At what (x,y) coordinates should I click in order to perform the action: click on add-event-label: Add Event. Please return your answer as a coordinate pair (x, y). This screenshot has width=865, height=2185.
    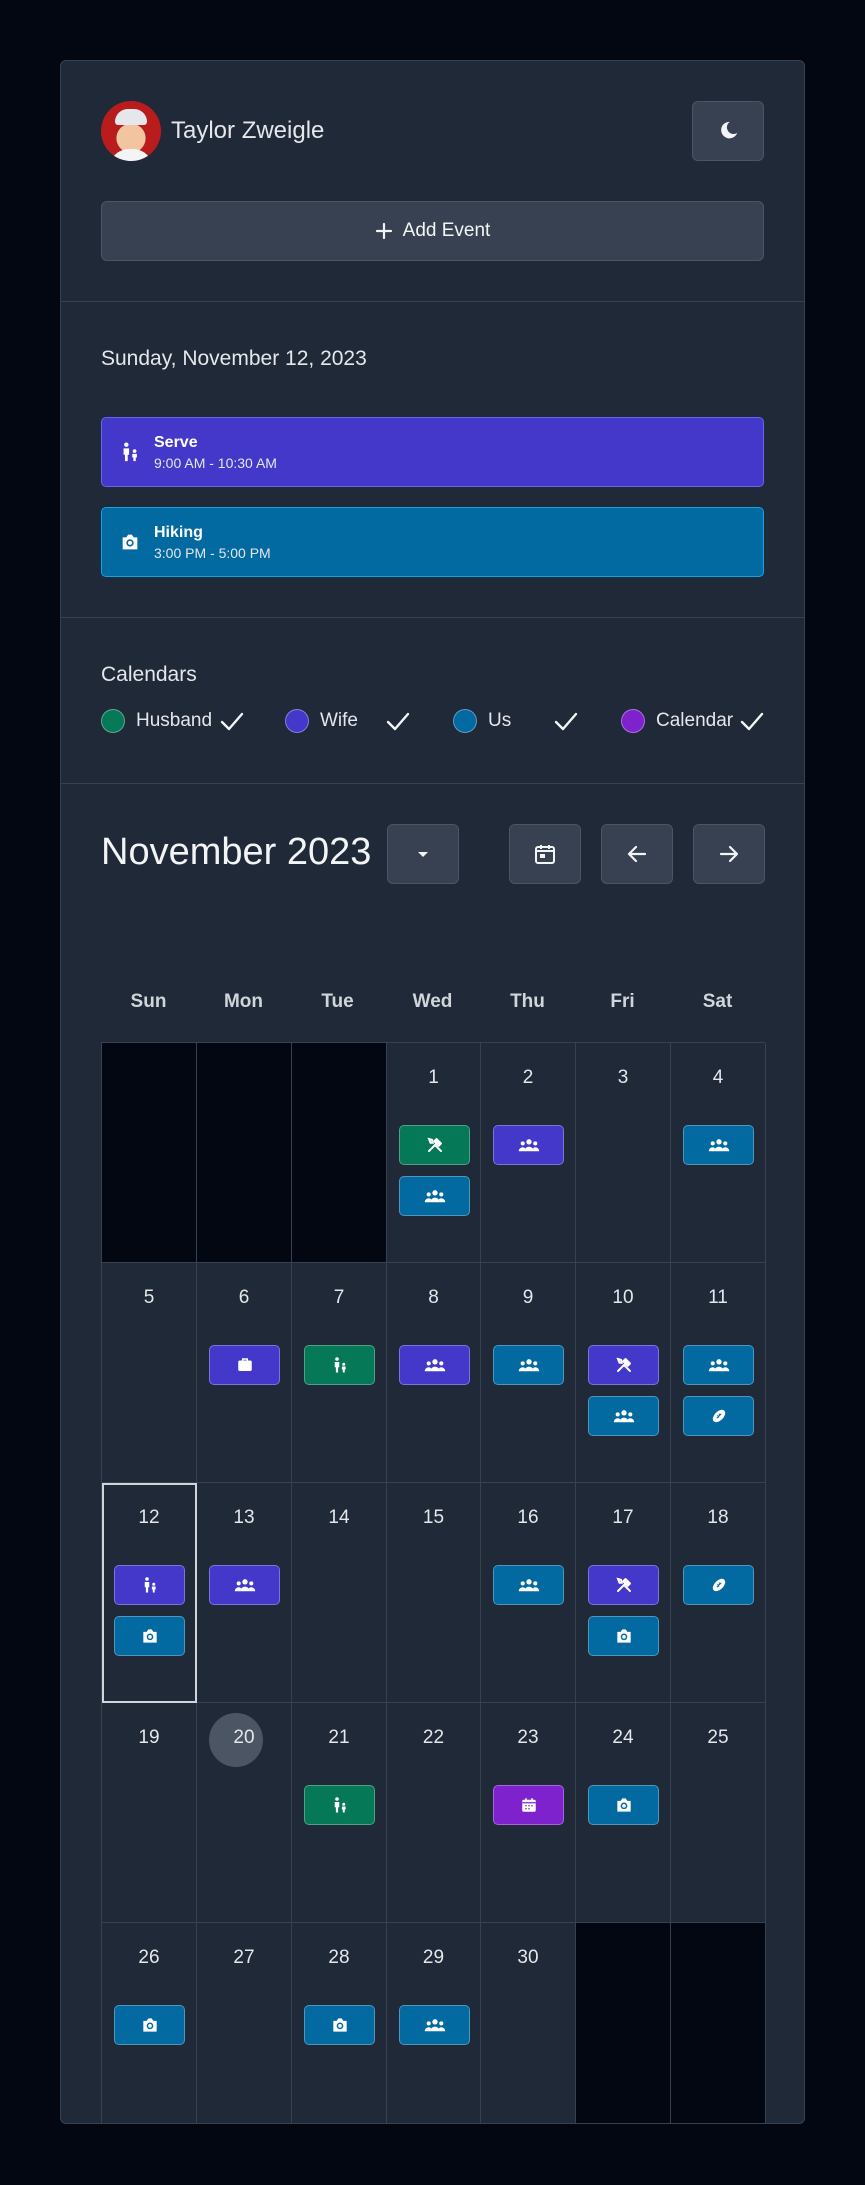
    Looking at the image, I should click on (446, 230).